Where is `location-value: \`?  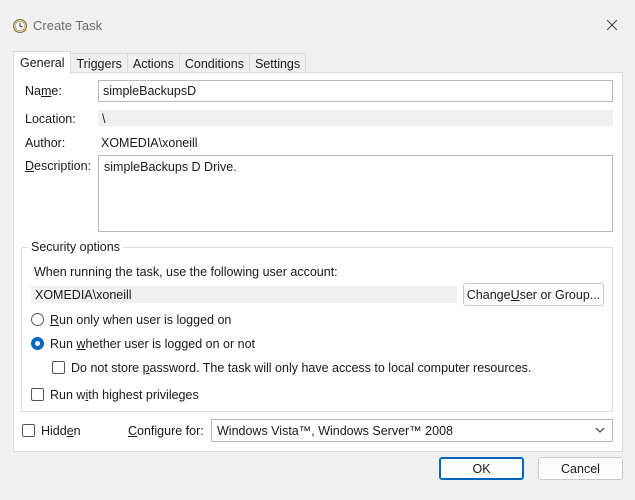
location-value: \ is located at coordinates (355, 118).